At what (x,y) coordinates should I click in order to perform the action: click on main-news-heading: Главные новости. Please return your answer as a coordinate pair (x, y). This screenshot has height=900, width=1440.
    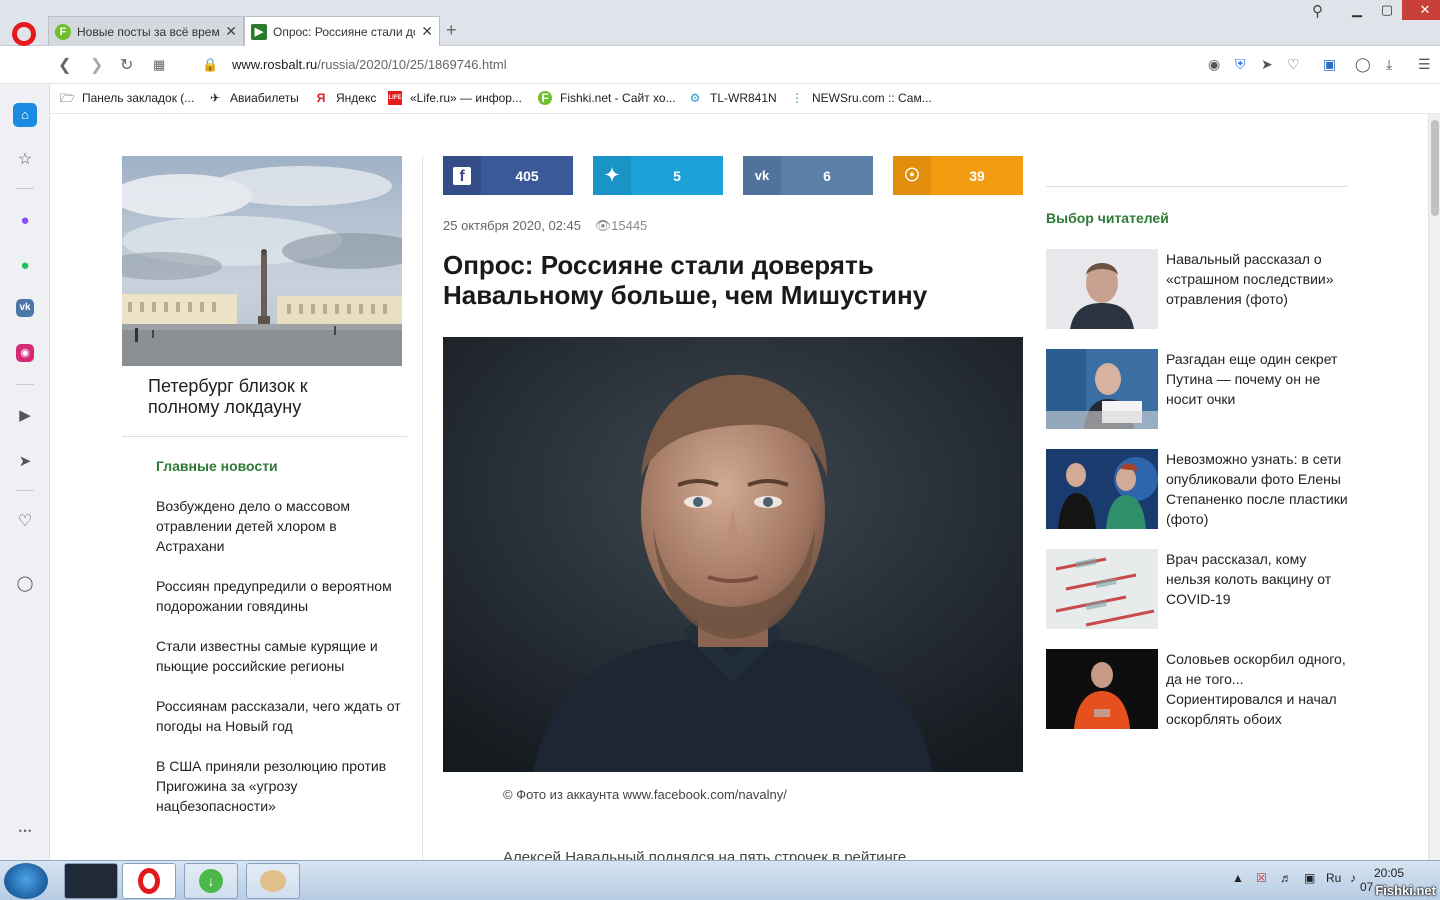
    Looking at the image, I should click on (217, 466).